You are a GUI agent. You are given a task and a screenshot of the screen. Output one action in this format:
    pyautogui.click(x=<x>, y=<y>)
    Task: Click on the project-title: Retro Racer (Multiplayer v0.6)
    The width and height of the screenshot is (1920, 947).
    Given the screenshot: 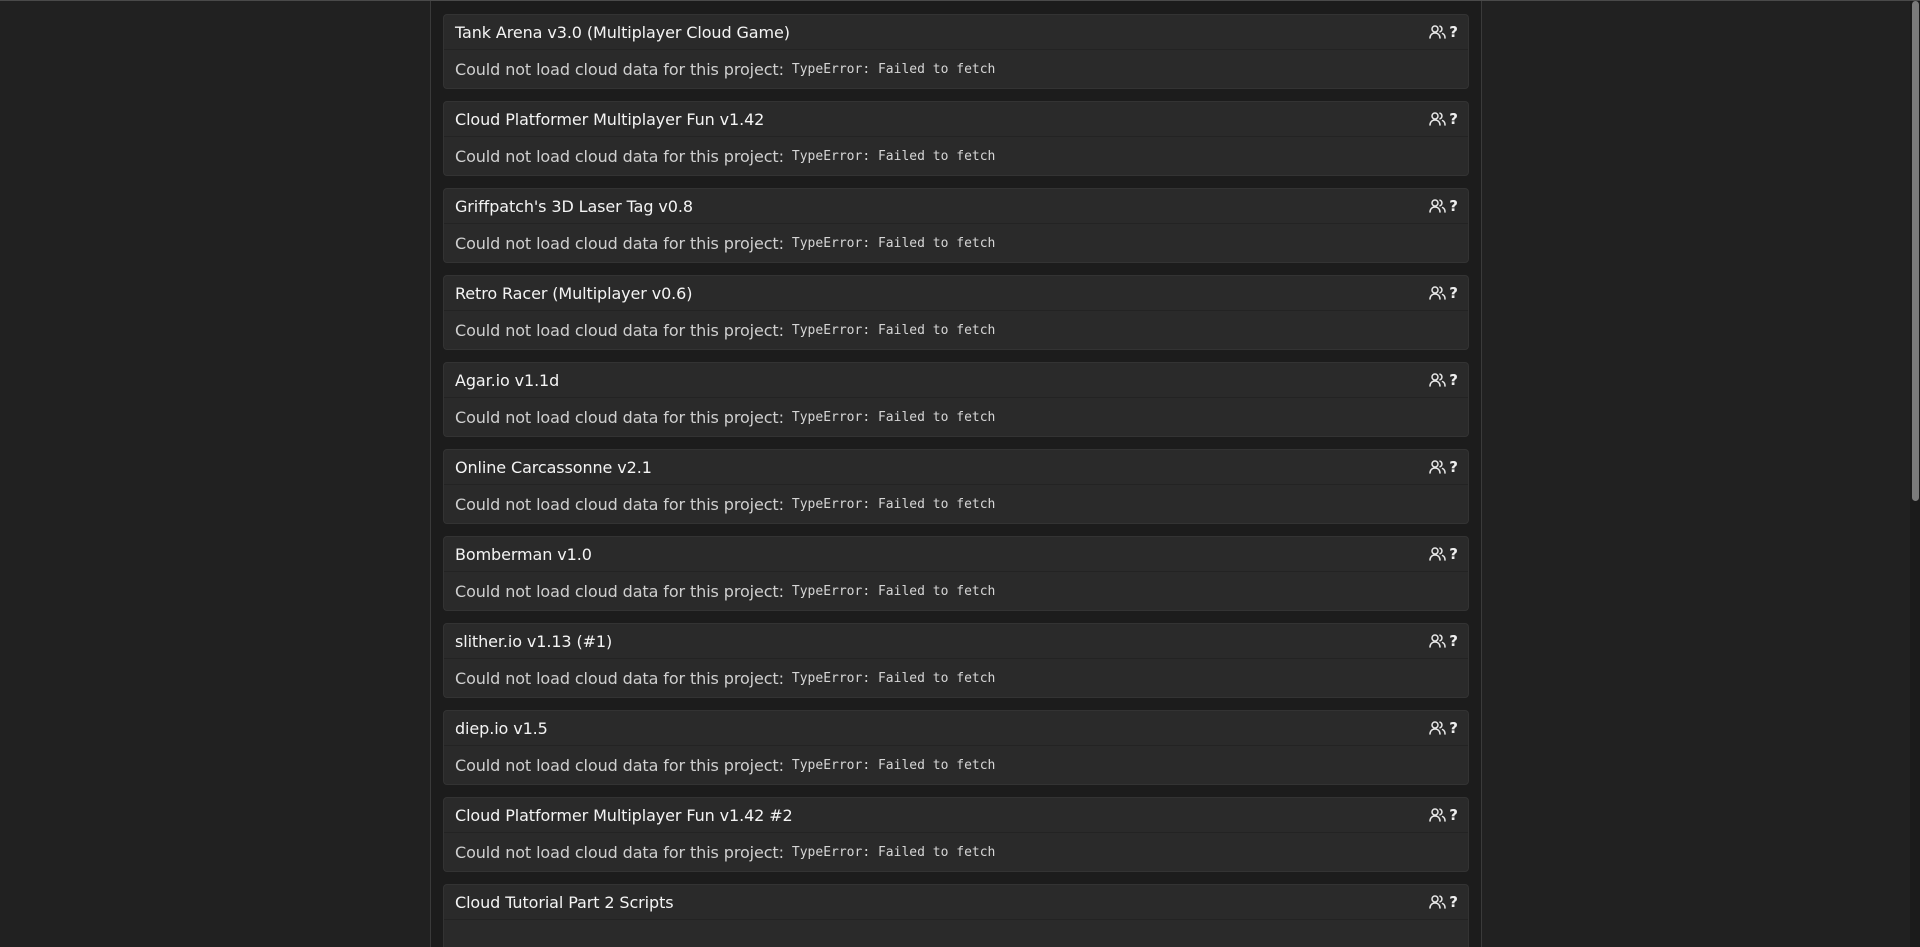 What is the action you would take?
    pyautogui.click(x=574, y=293)
    